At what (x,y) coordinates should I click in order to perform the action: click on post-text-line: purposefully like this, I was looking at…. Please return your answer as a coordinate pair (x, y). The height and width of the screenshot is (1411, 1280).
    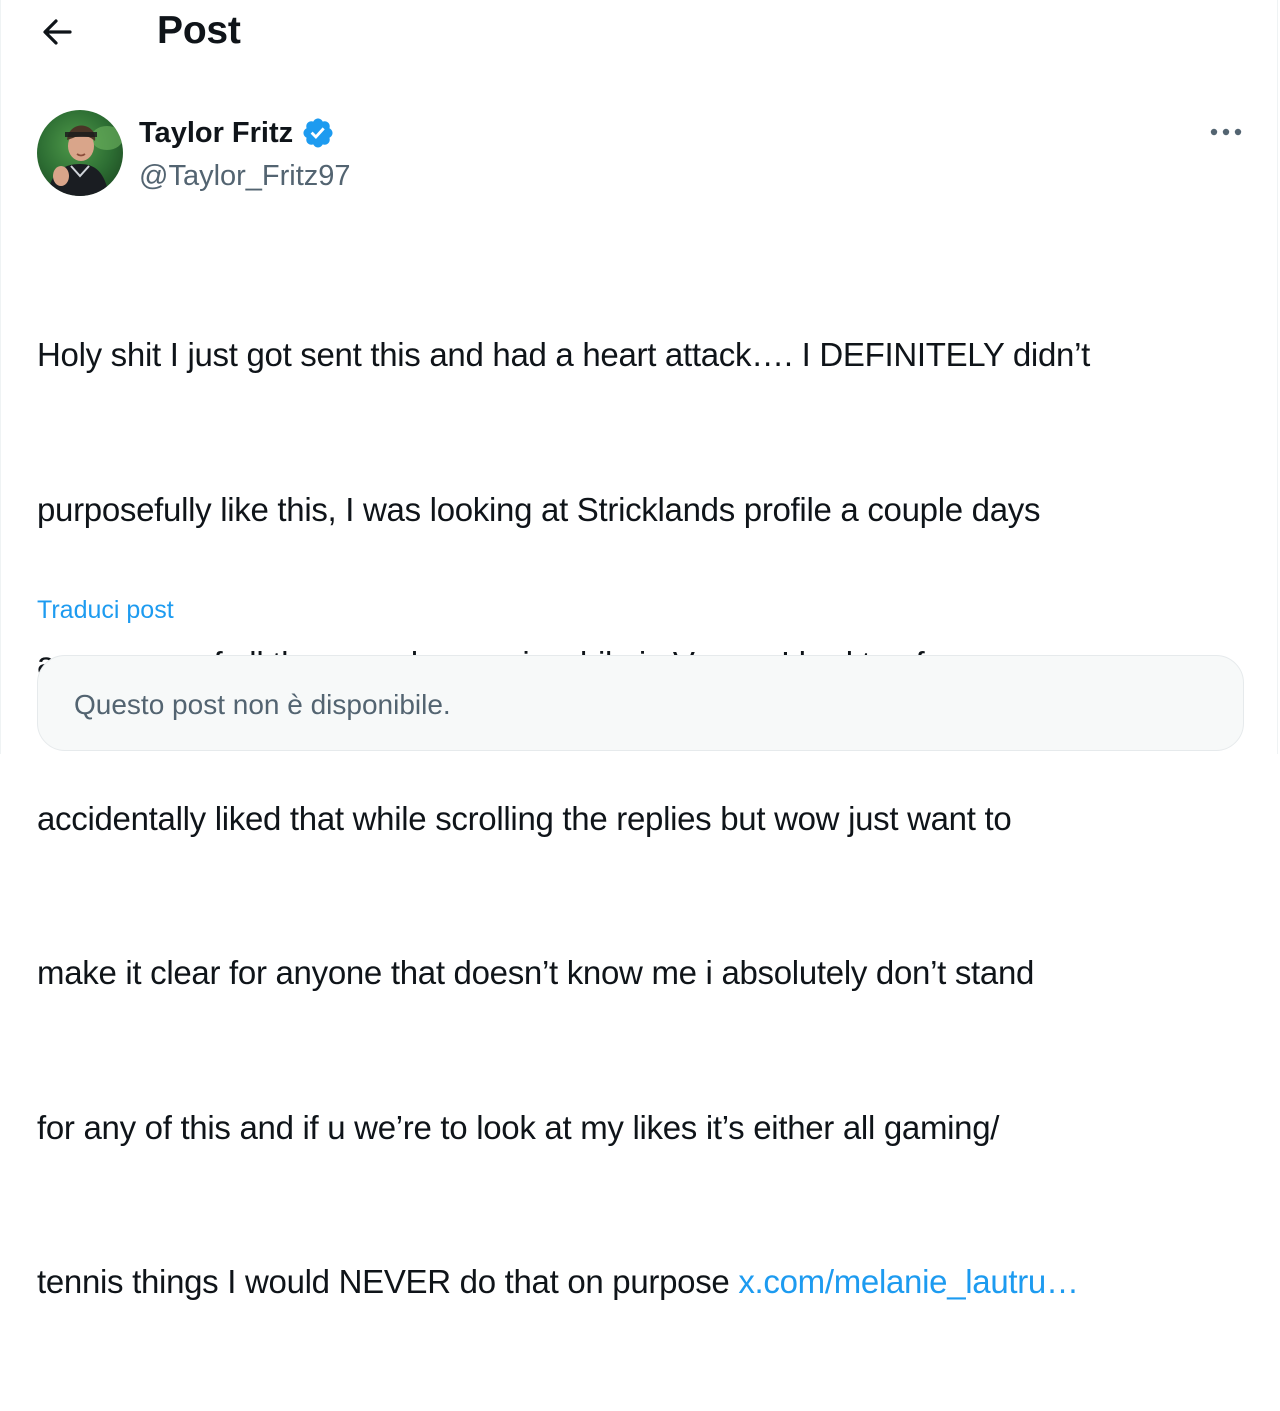
    Looking at the image, I should click on (539, 509).